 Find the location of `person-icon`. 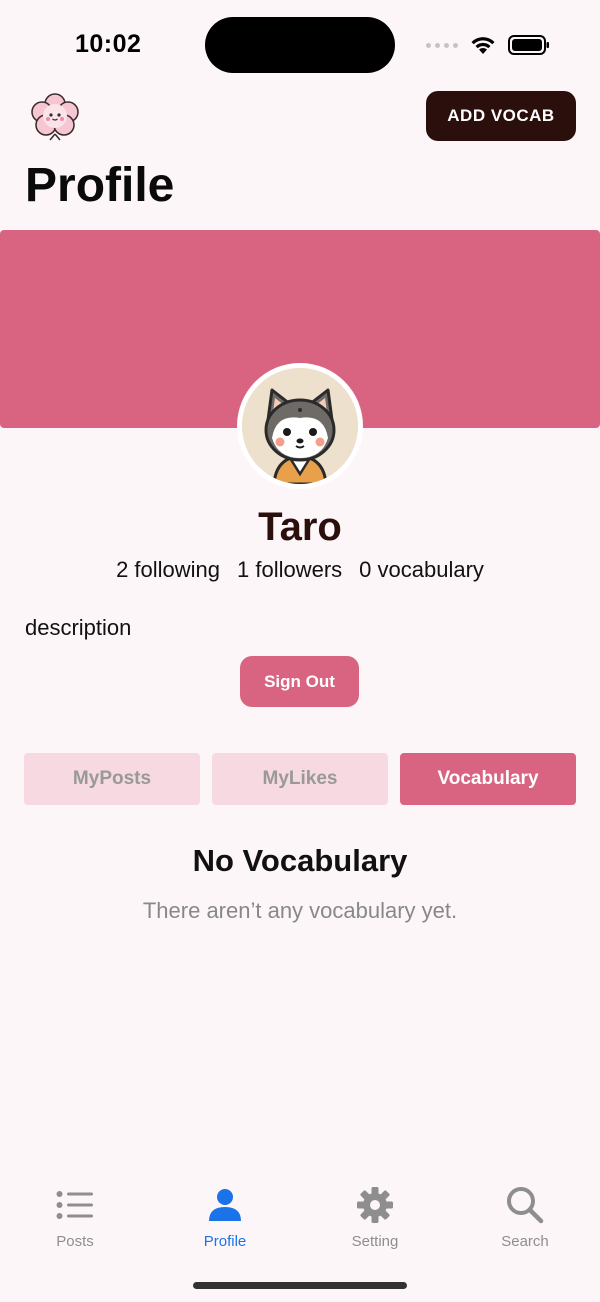

person-icon is located at coordinates (225, 1205).